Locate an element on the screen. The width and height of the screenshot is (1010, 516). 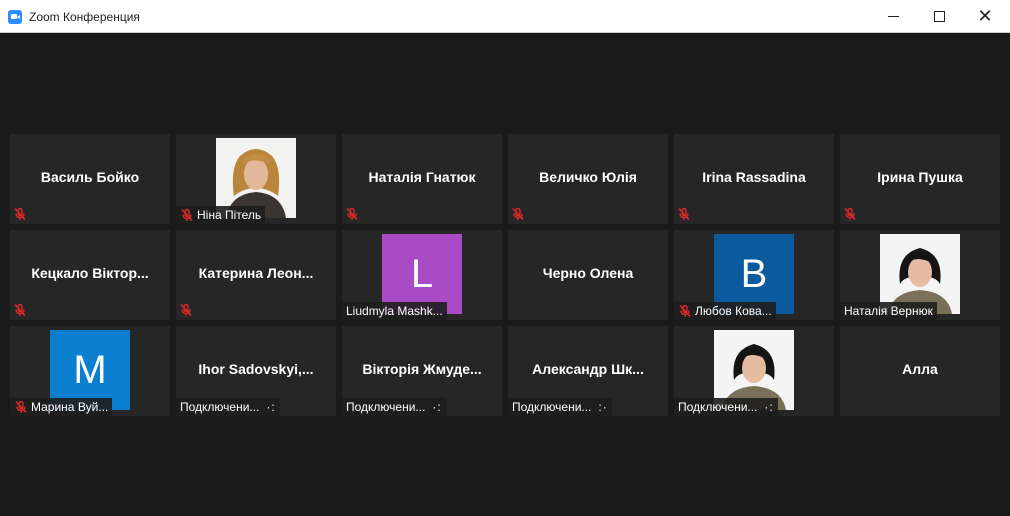
participant-label: Подключени... :· is located at coordinates (560, 407).